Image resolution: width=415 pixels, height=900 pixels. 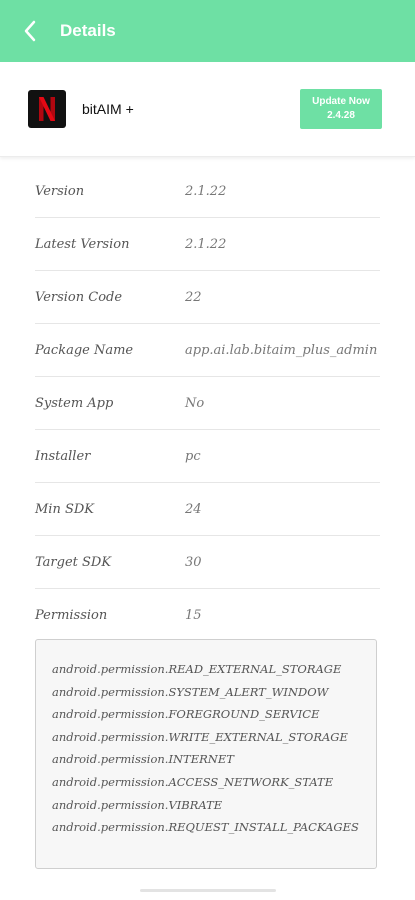 What do you see at coordinates (193, 509) in the screenshot?
I see `detail-value: 24` at bounding box center [193, 509].